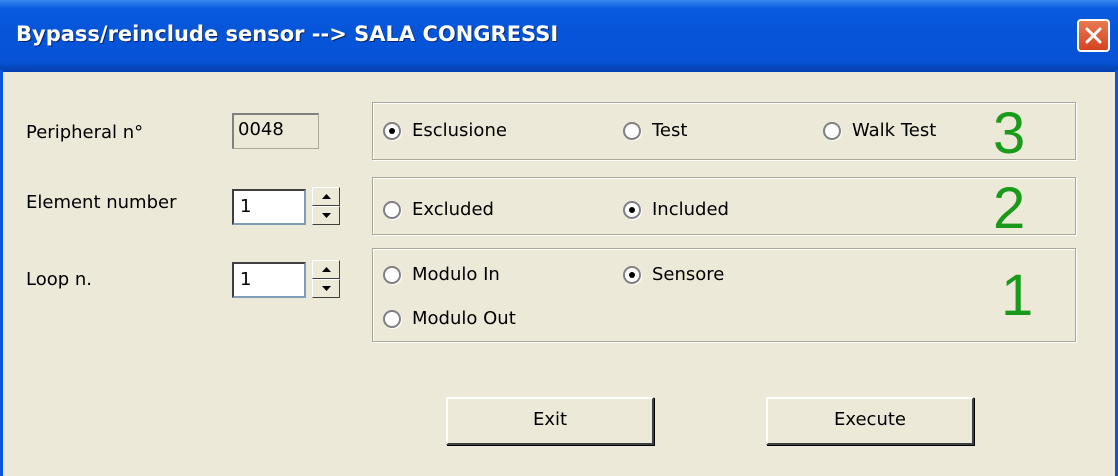 The image size is (1118, 476). I want to click on exit-button: Exit, so click(550, 421).